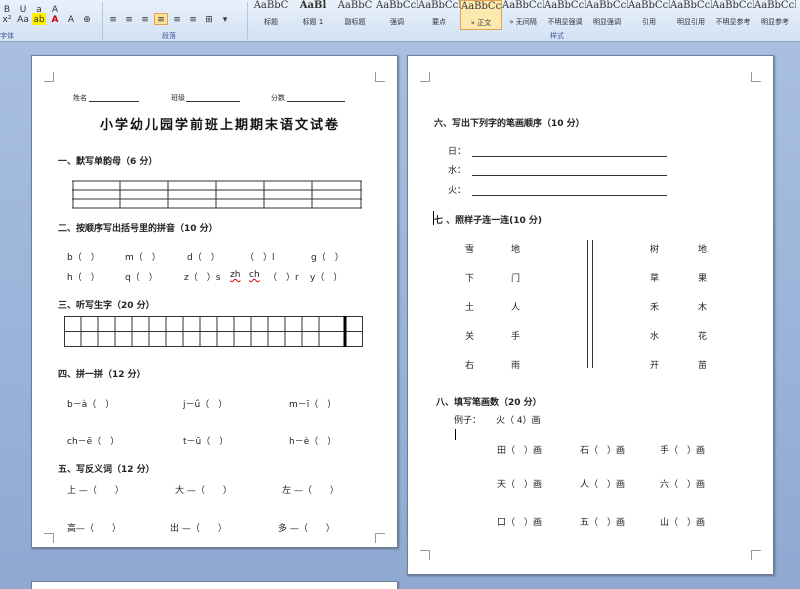 The height and width of the screenshot is (589, 800). Describe the element at coordinates (87, 19) in the screenshot. I see `enclose-char-button: ⊕` at that location.